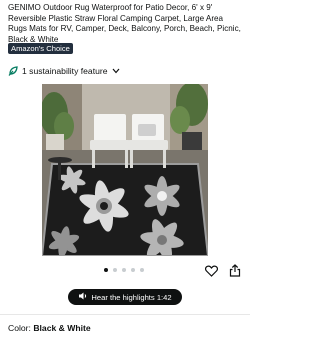 The height and width of the screenshot is (339, 320). I want to click on amazons-choice-badge: Amazon's Choice, so click(40, 48).